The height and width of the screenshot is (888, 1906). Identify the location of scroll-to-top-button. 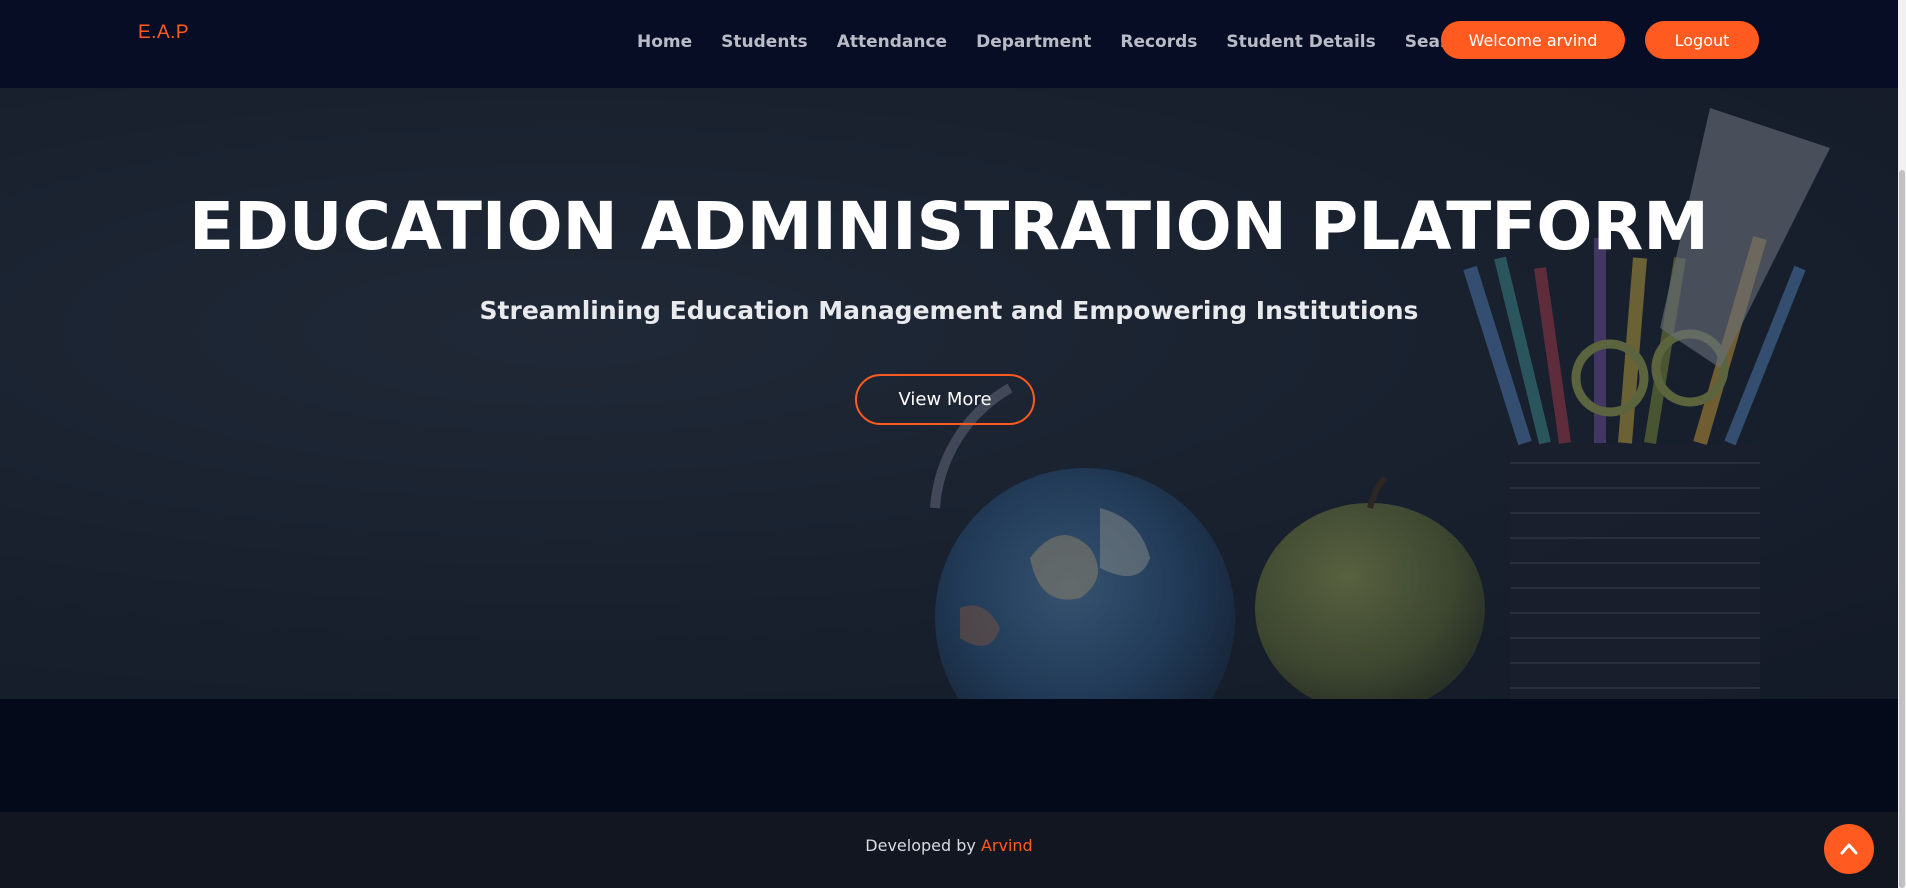
(1849, 849).